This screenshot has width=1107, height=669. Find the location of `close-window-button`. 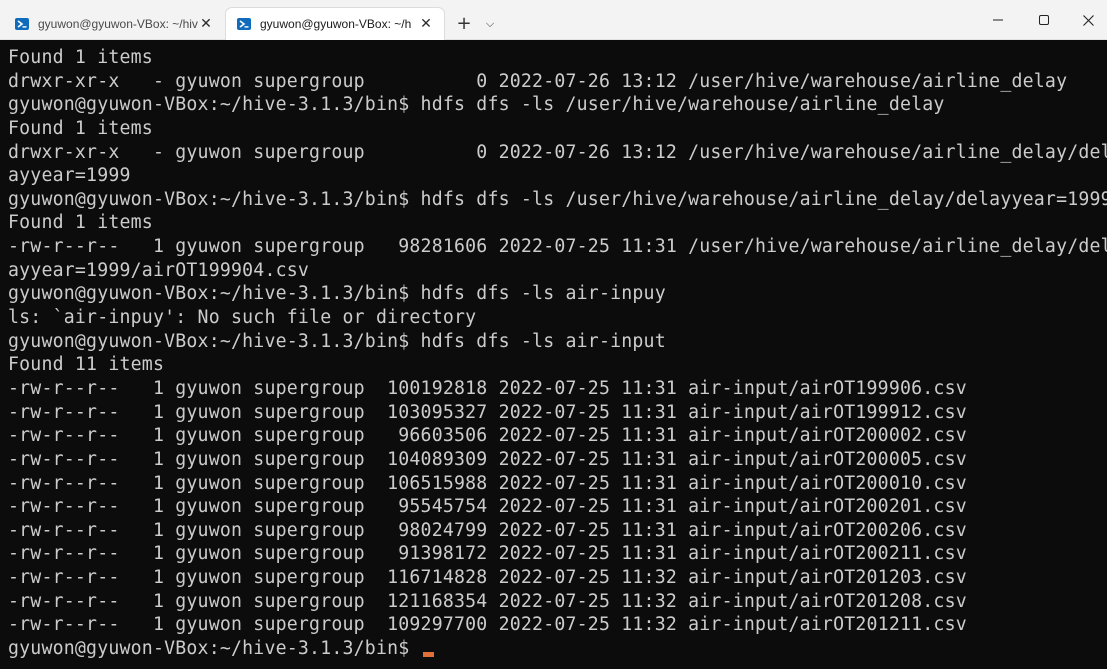

close-window-button is located at coordinates (1086, 20).